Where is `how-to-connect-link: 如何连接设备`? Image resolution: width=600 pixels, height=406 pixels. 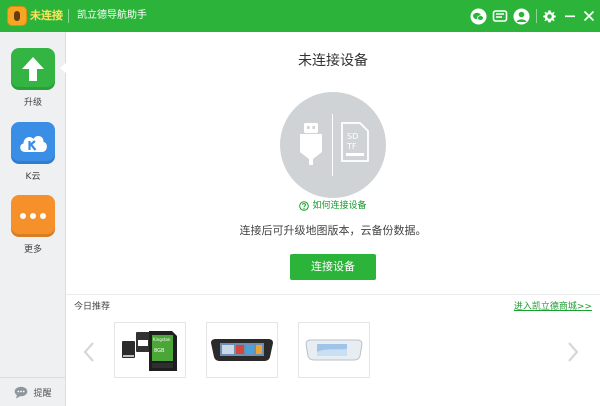
how-to-connect-link: 如何连接设备 is located at coordinates (333, 206).